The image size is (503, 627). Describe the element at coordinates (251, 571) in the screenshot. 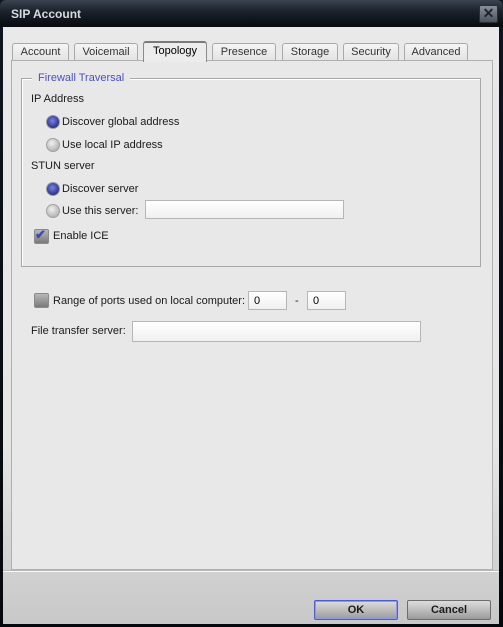

I see `button-separator` at that location.